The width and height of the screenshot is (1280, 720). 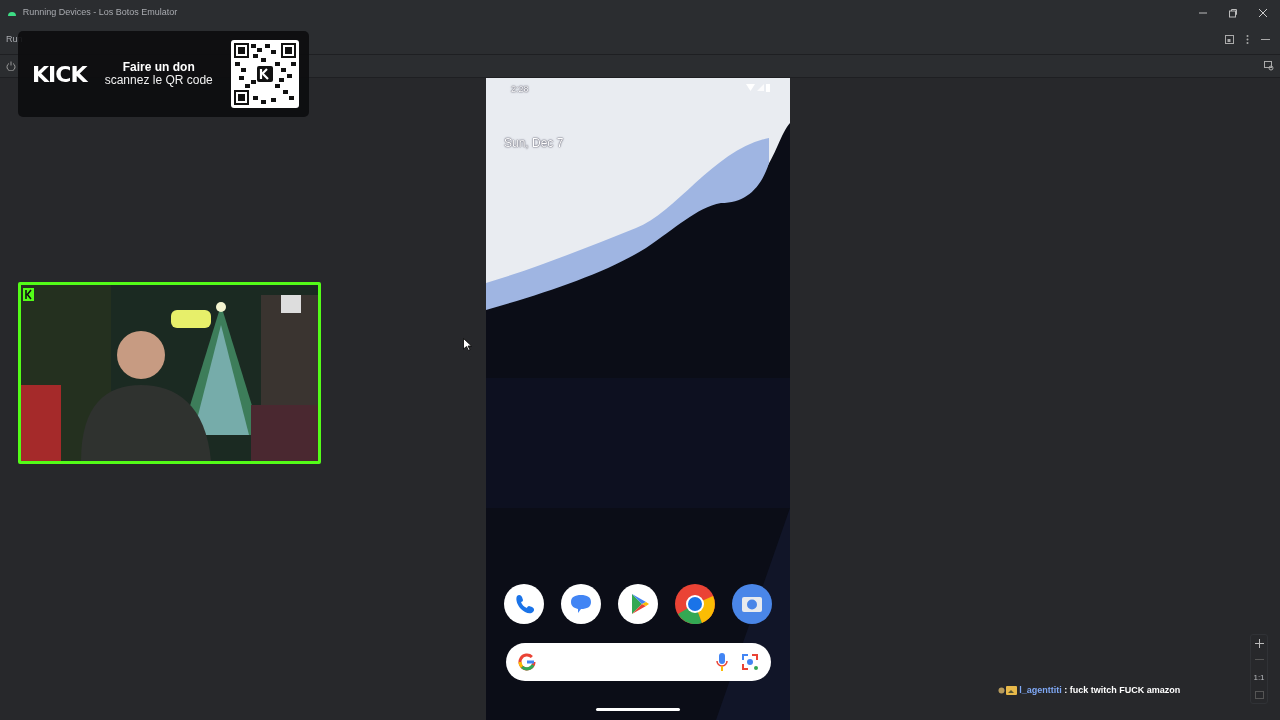 I want to click on kick-icon, so click(x=28, y=294).